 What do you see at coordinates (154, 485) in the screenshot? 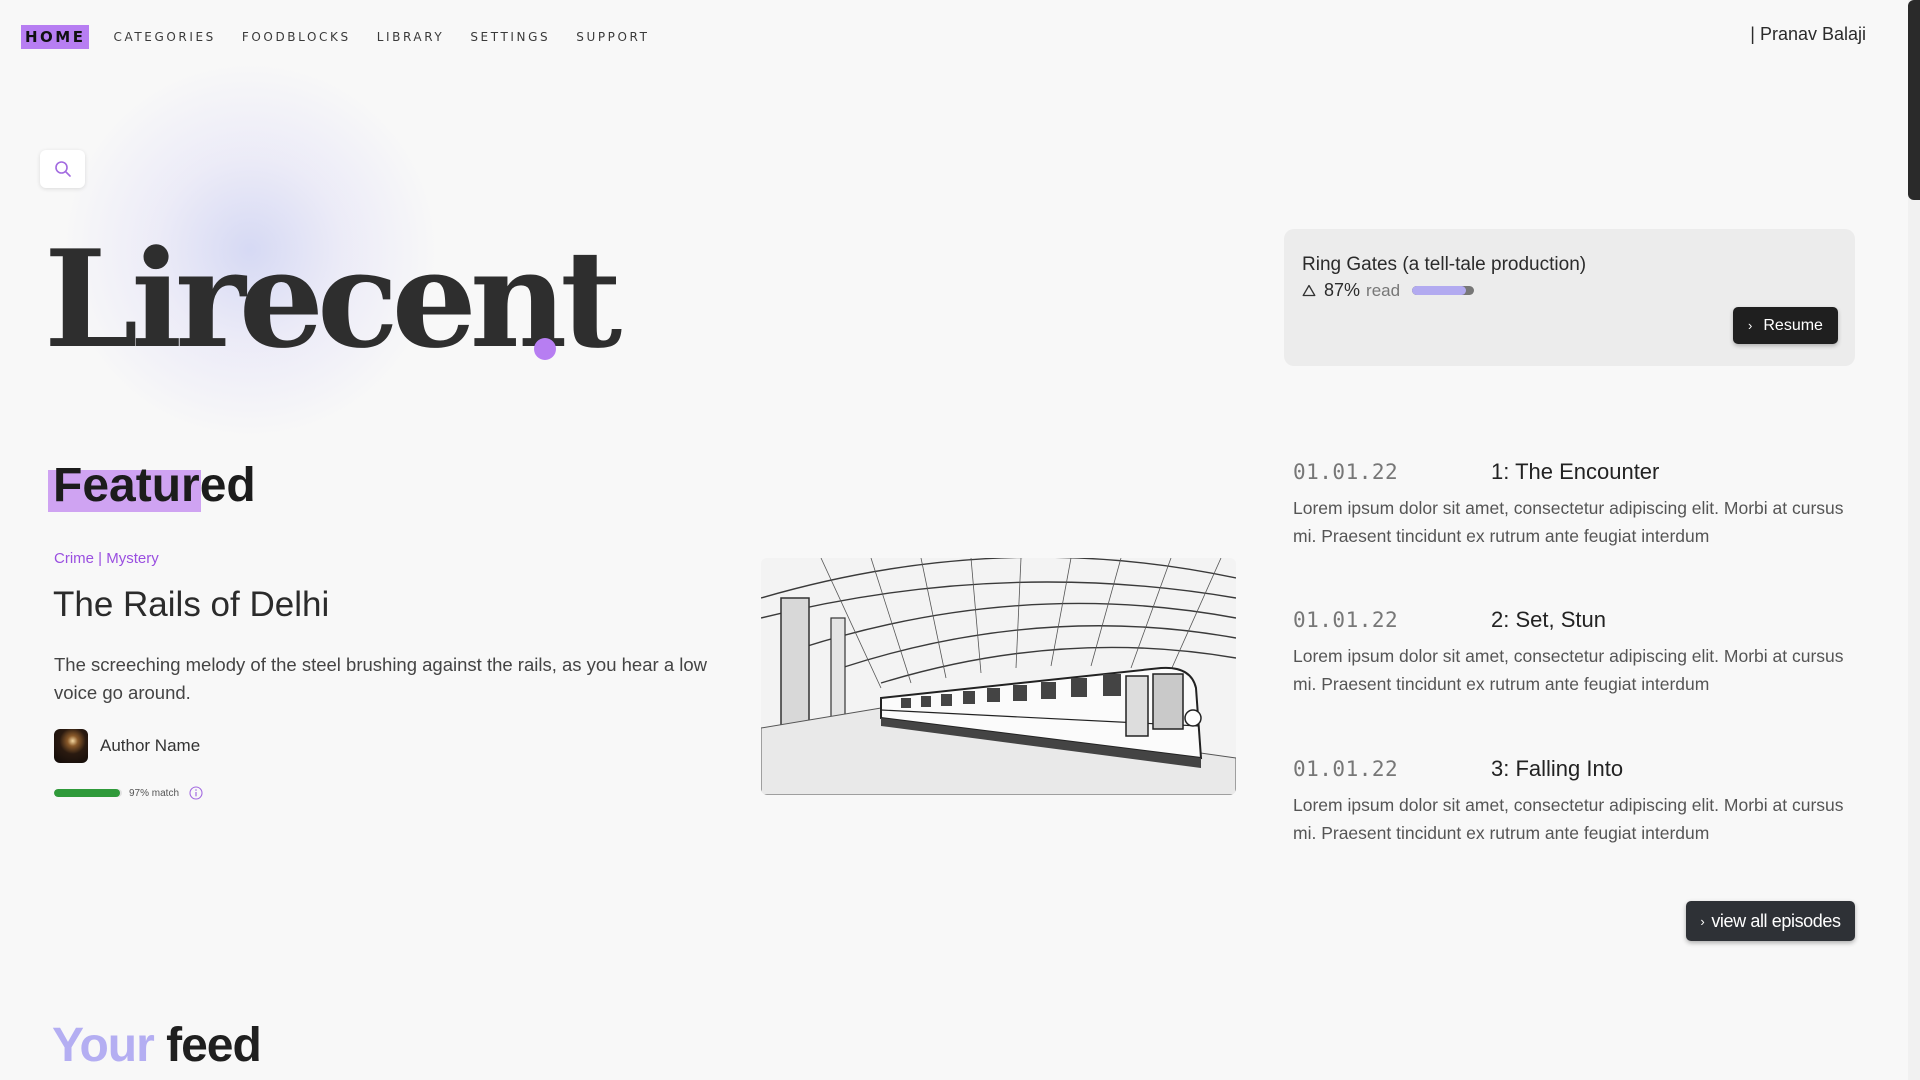
I see `featured-heading: Featured` at bounding box center [154, 485].